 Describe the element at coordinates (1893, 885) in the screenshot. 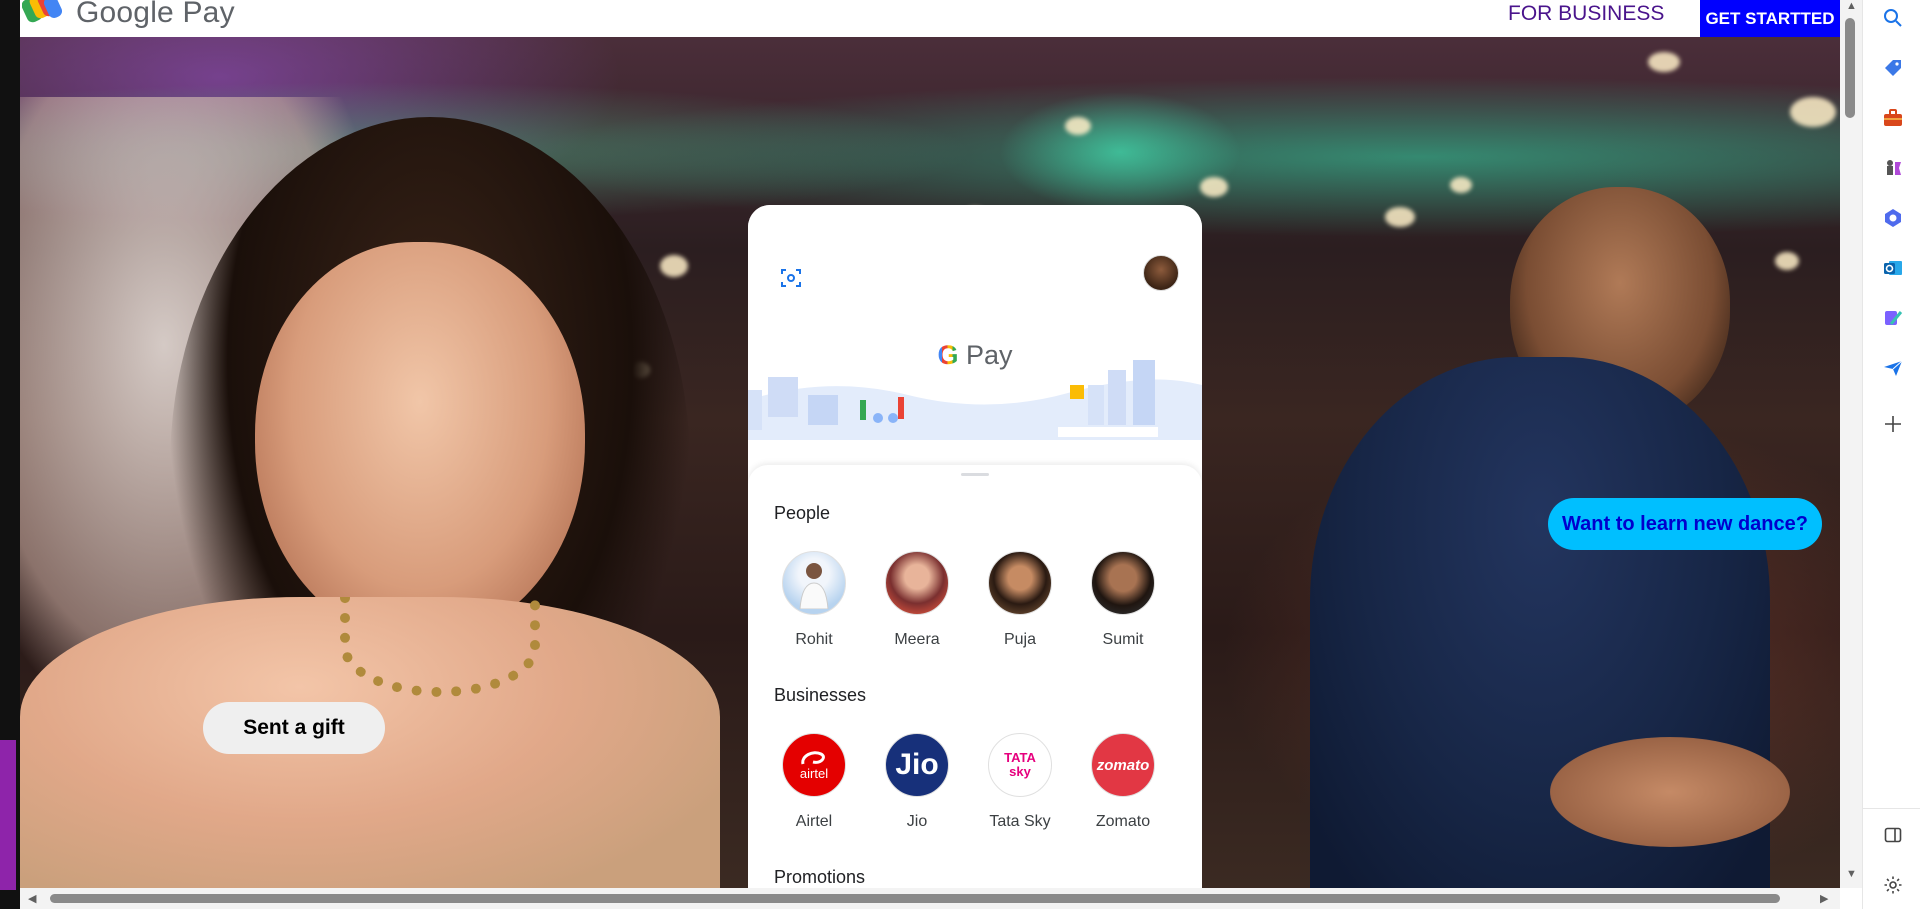

I see `settings-icon` at that location.